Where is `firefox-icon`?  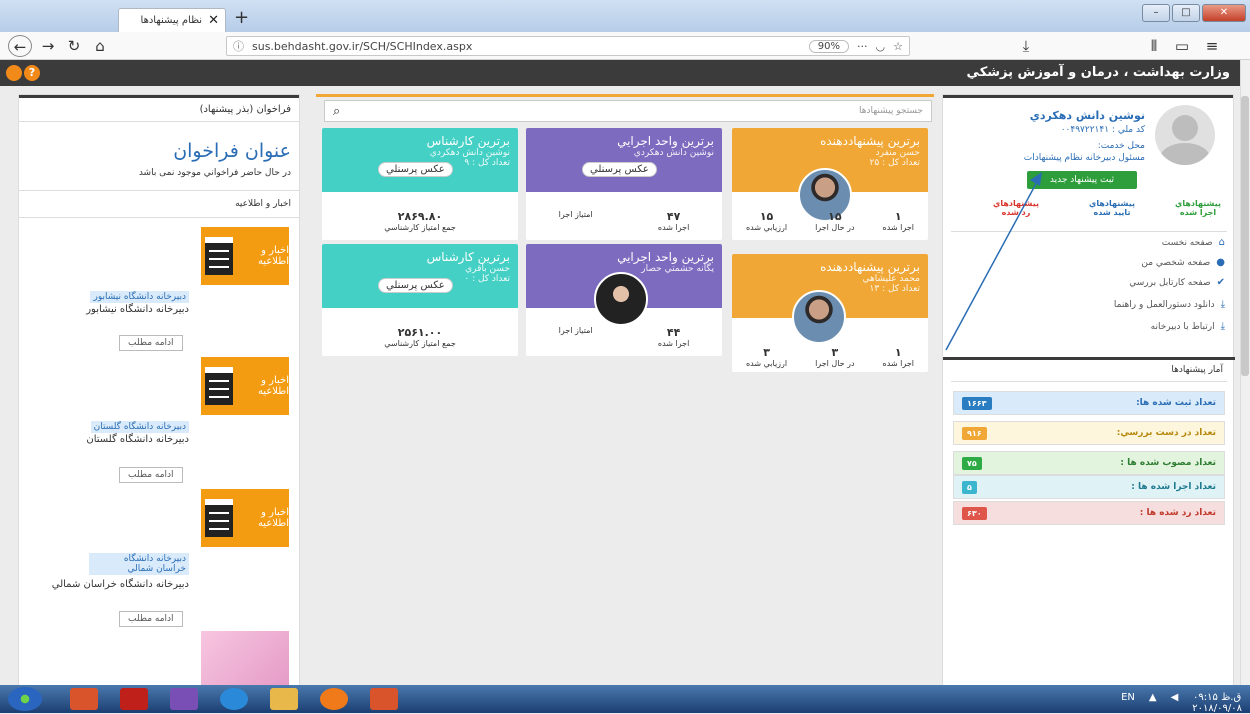 firefox-icon is located at coordinates (334, 699).